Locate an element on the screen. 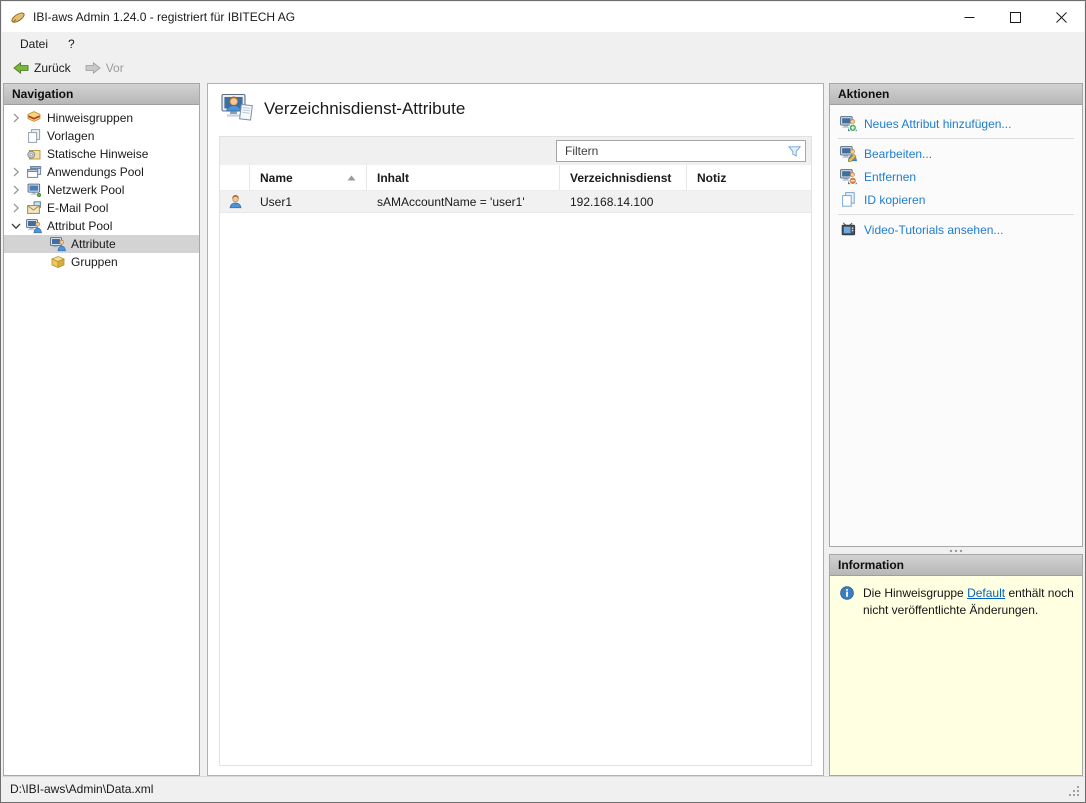 Image resolution: width=1086 pixels, height=803 pixels. action-copy-id: ID kopieren is located at coordinates (956, 199).